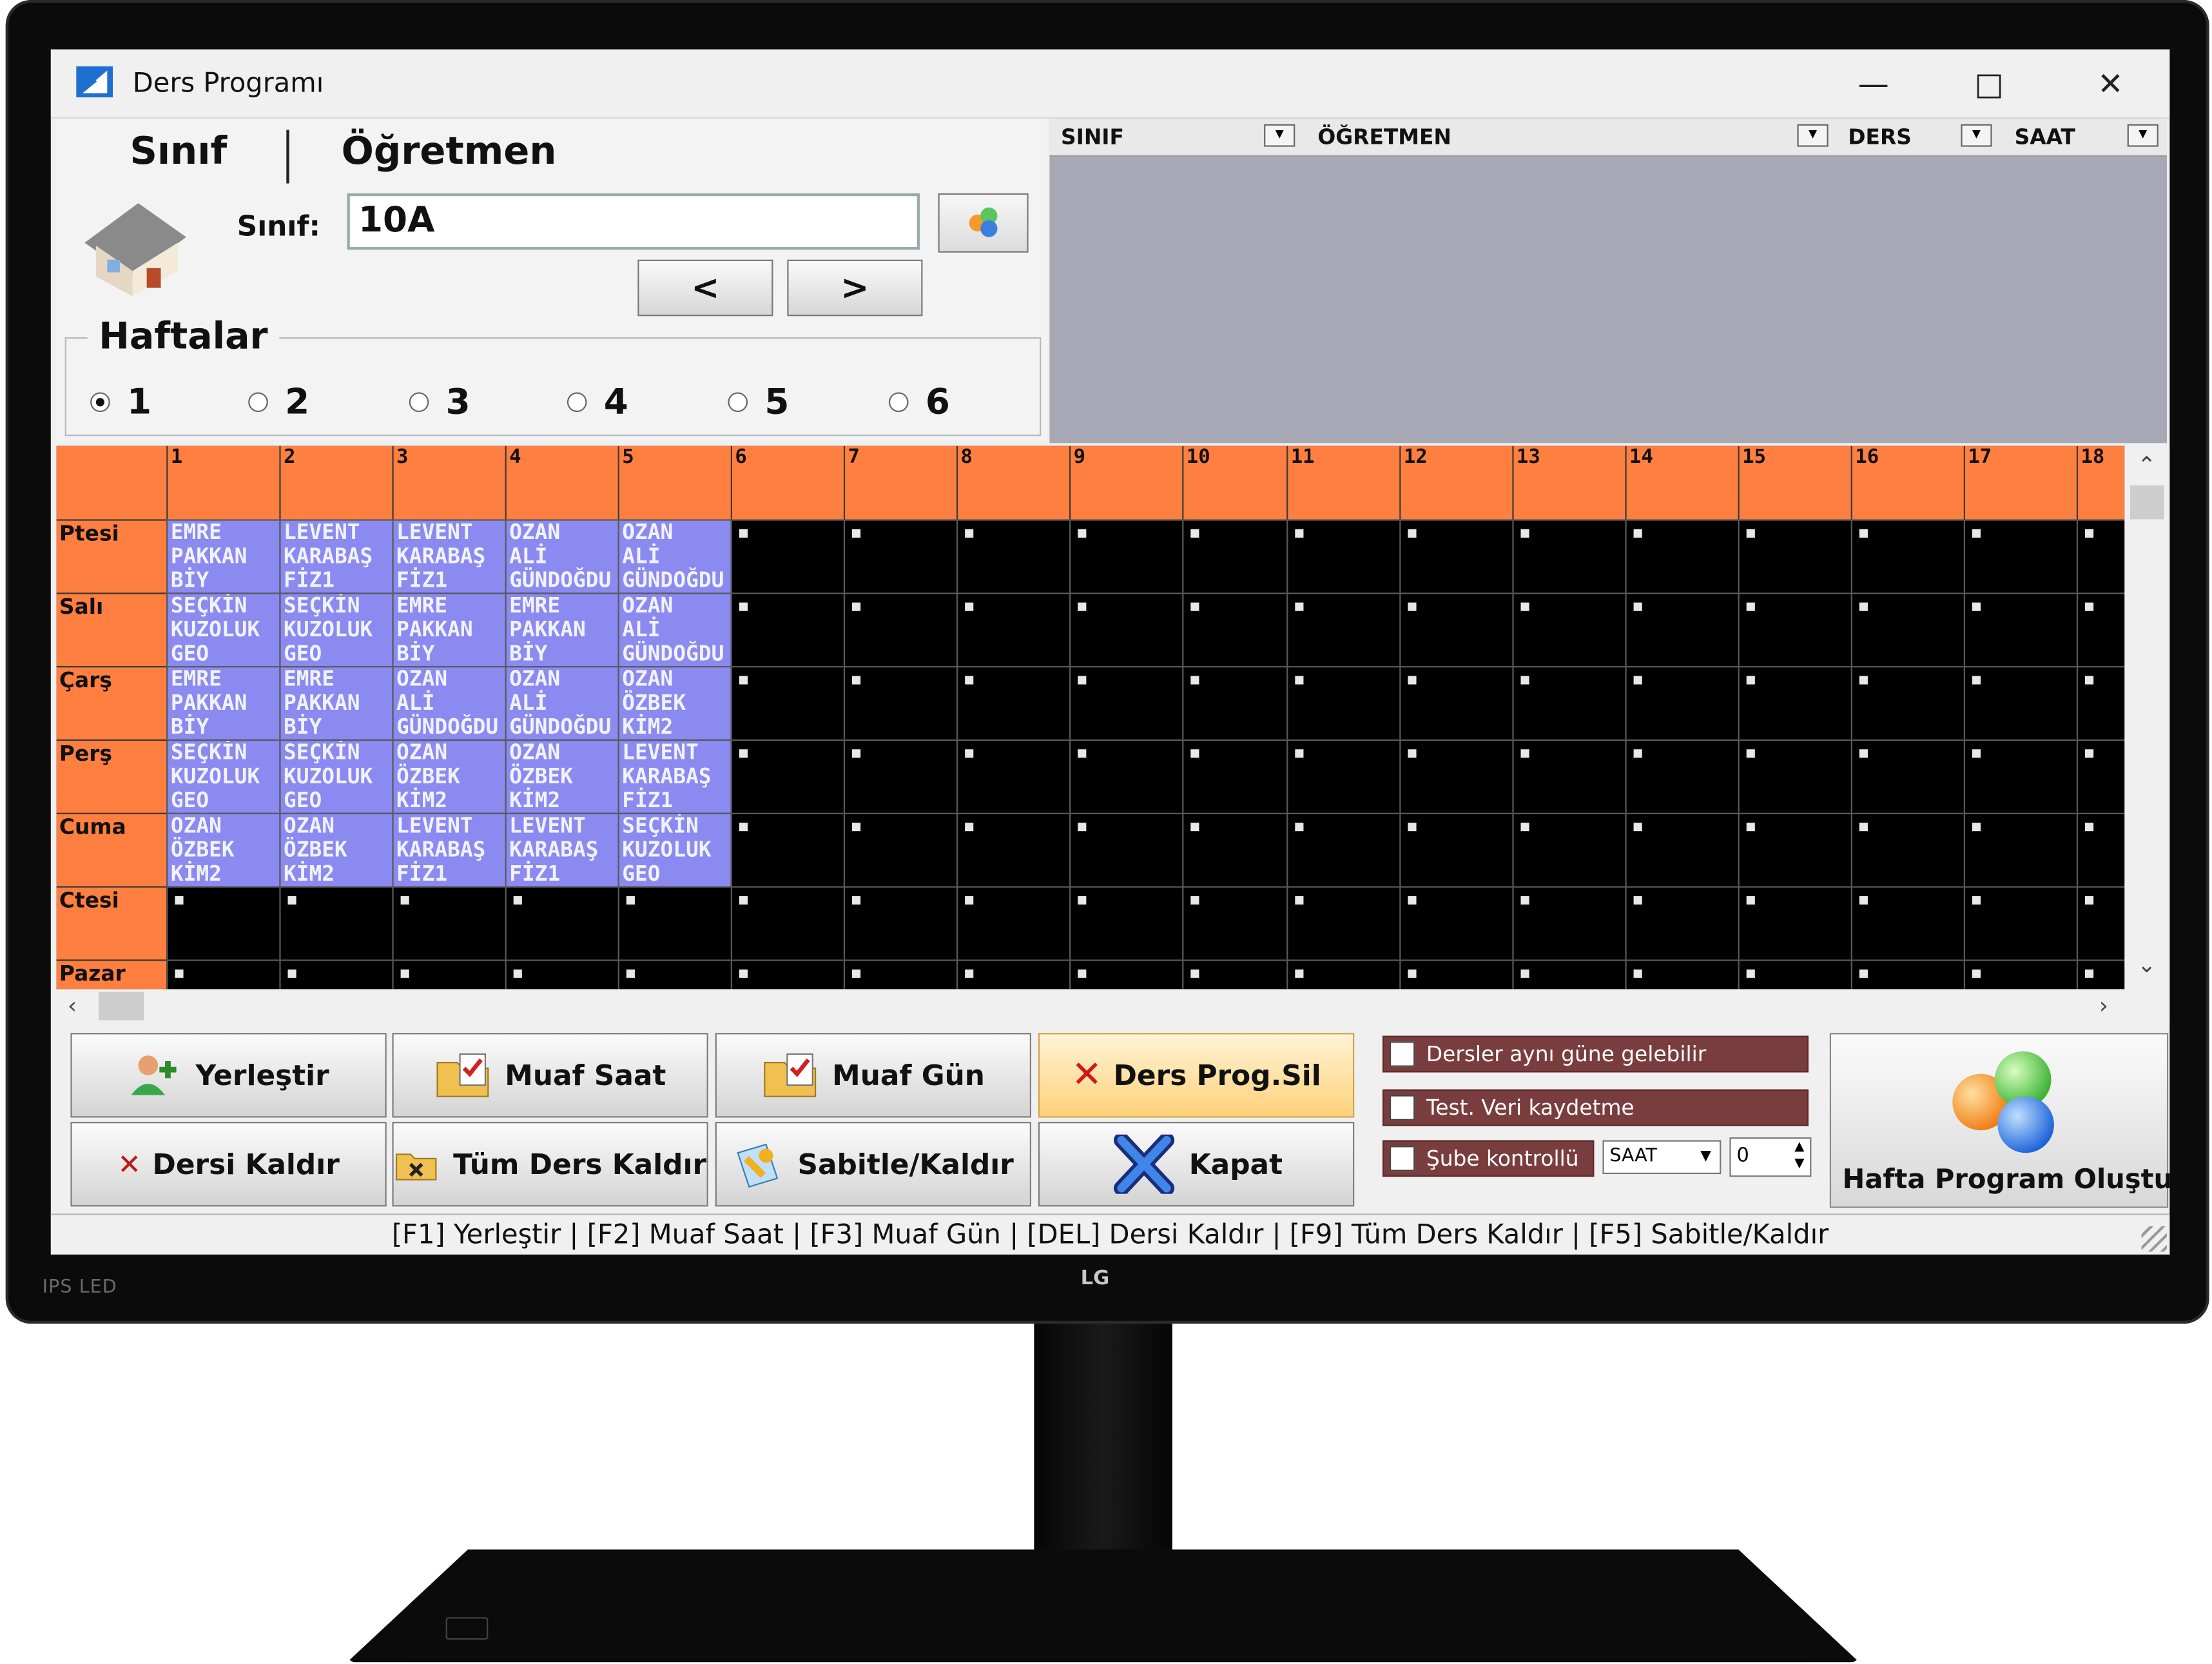 The width and height of the screenshot is (2212, 1664). I want to click on vertical-scrollbar: ⌃ ⌄, so click(2147, 718).